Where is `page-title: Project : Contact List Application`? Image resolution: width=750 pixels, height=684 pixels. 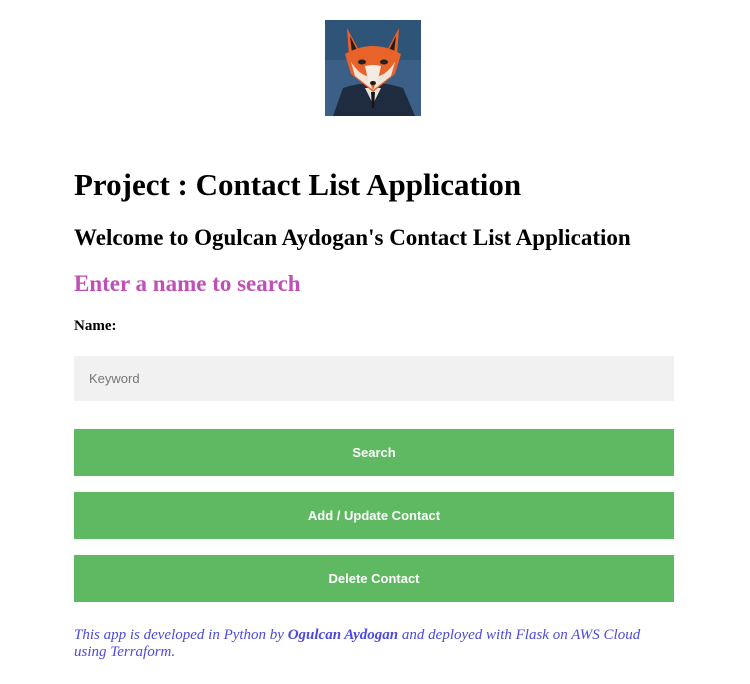 page-title: Project : Contact List Application is located at coordinates (298, 184).